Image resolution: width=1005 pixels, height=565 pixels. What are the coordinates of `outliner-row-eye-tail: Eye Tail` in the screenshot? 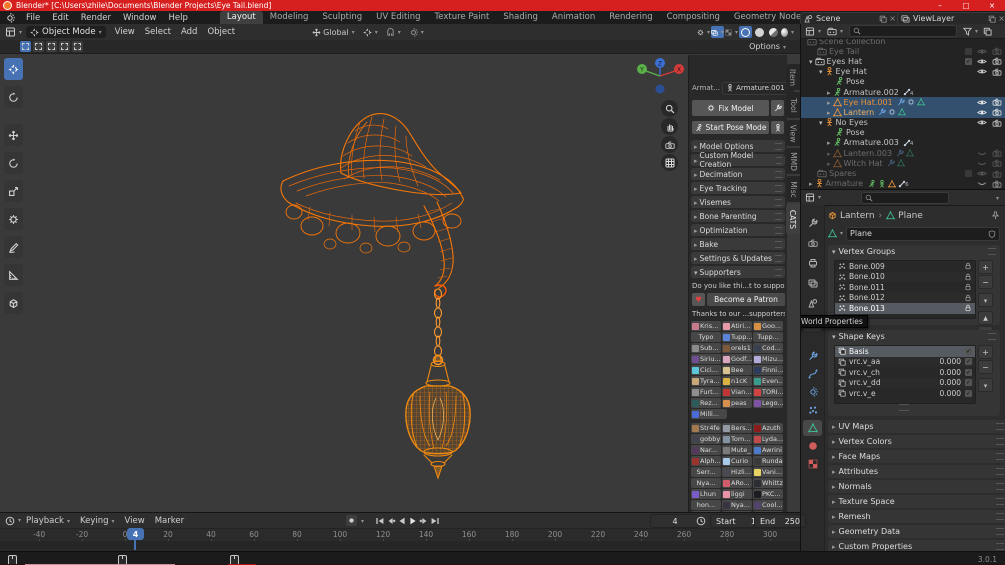 It's located at (903, 51).